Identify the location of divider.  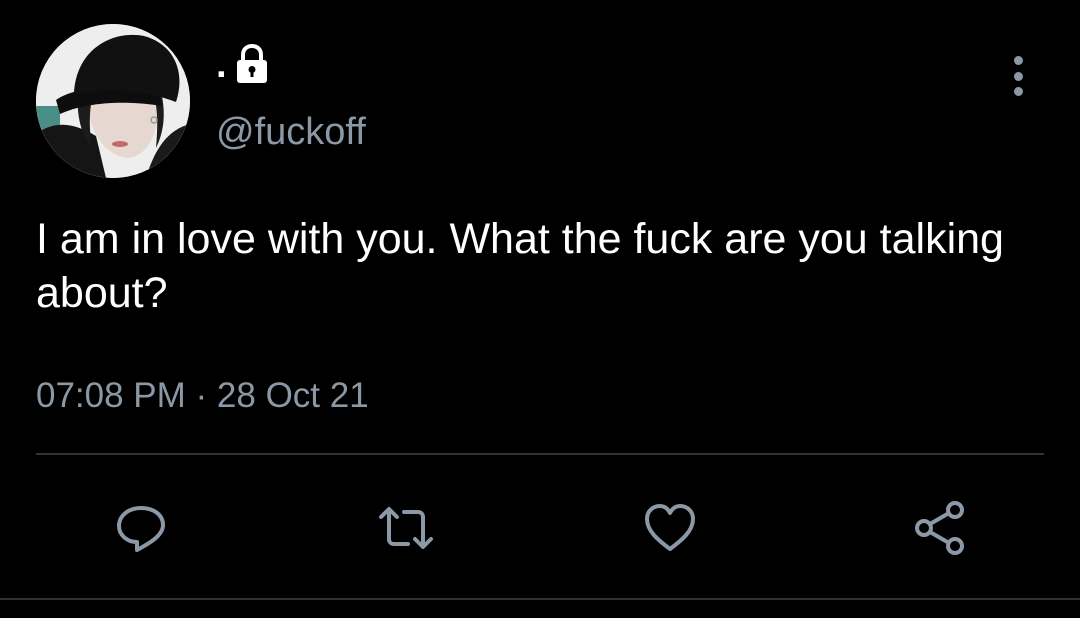
(540, 454).